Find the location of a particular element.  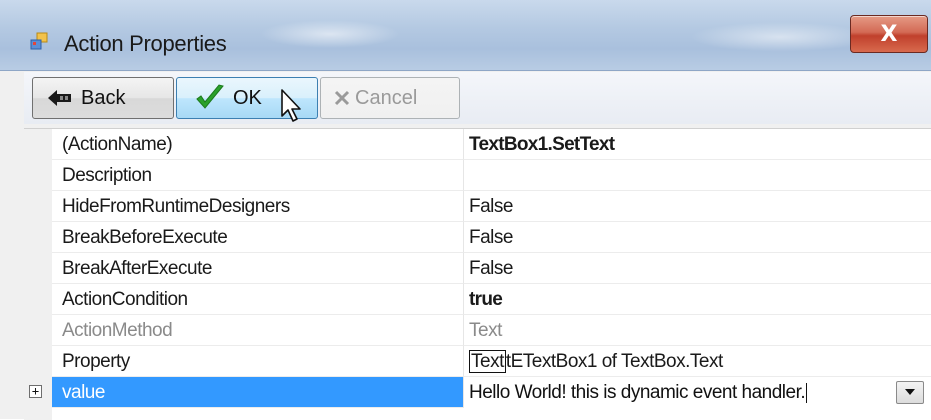

property-row-description: Description is located at coordinates (477, 175).